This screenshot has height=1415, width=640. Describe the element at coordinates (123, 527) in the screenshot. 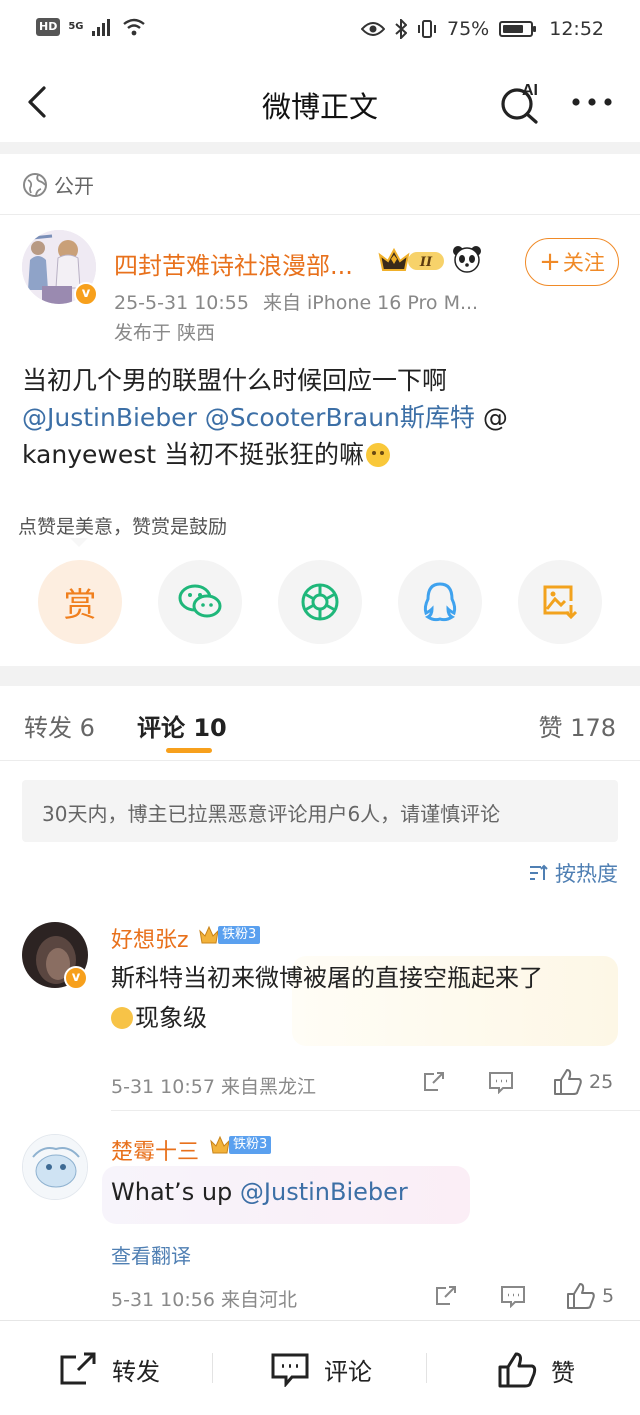

I see `reward-tip: 点赞是美意，赞赏是鼓励` at that location.